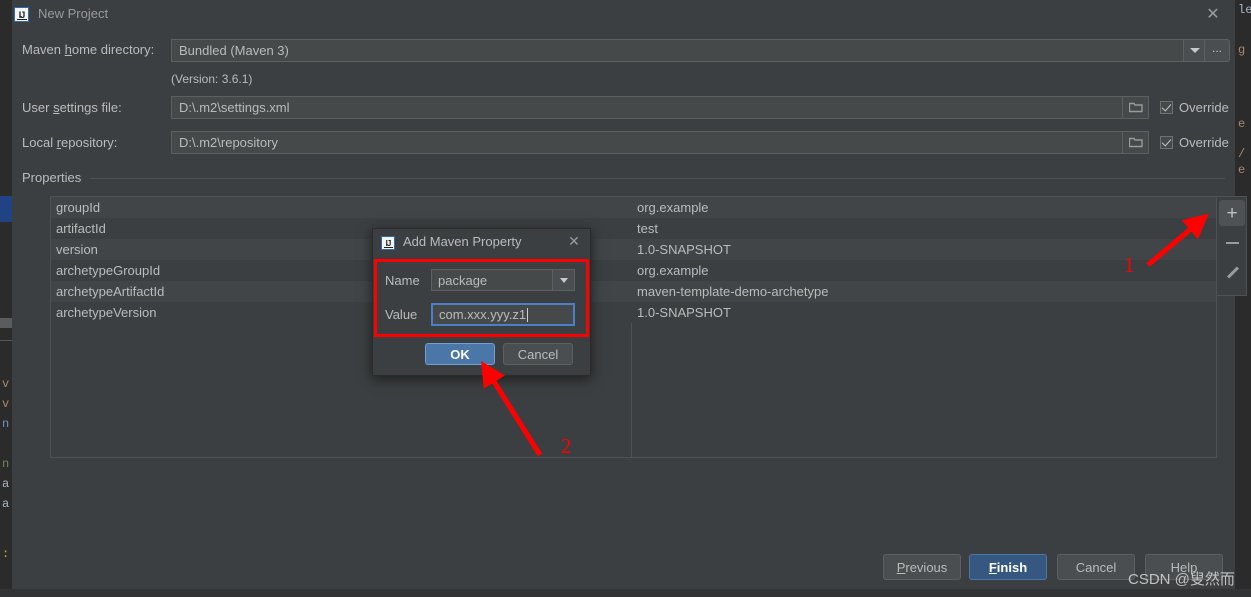 Image resolution: width=1251 pixels, height=597 pixels. What do you see at coordinates (647, 107) in the screenshot?
I see `user-settings-input: D:\.m2\settings.xml` at bounding box center [647, 107].